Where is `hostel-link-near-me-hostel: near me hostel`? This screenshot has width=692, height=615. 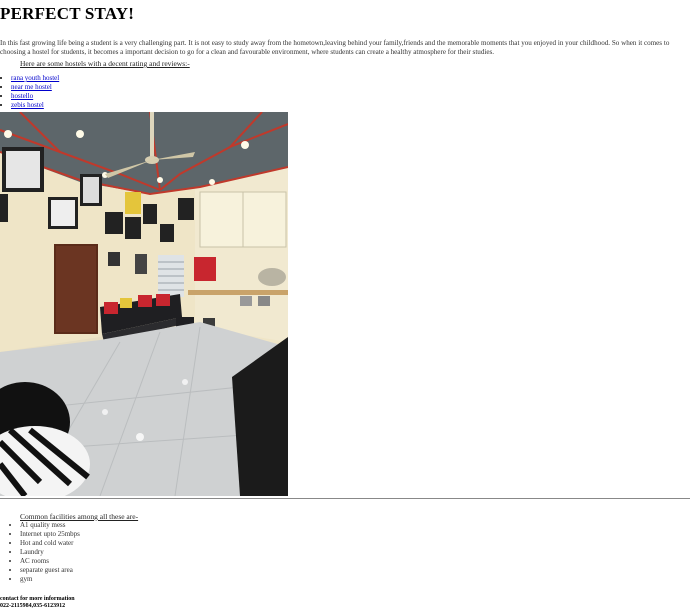
hostel-link-near-me-hostel: near me hostel is located at coordinates (31, 87).